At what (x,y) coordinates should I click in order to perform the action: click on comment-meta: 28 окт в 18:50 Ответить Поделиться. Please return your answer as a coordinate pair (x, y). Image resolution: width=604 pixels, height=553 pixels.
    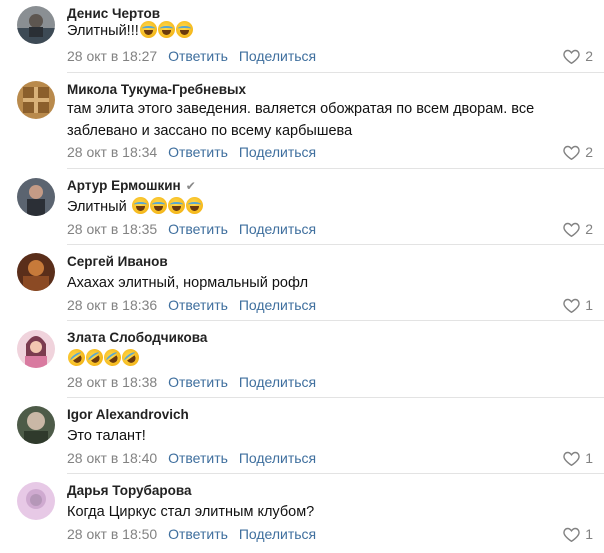
    Looking at the image, I should click on (191, 534).